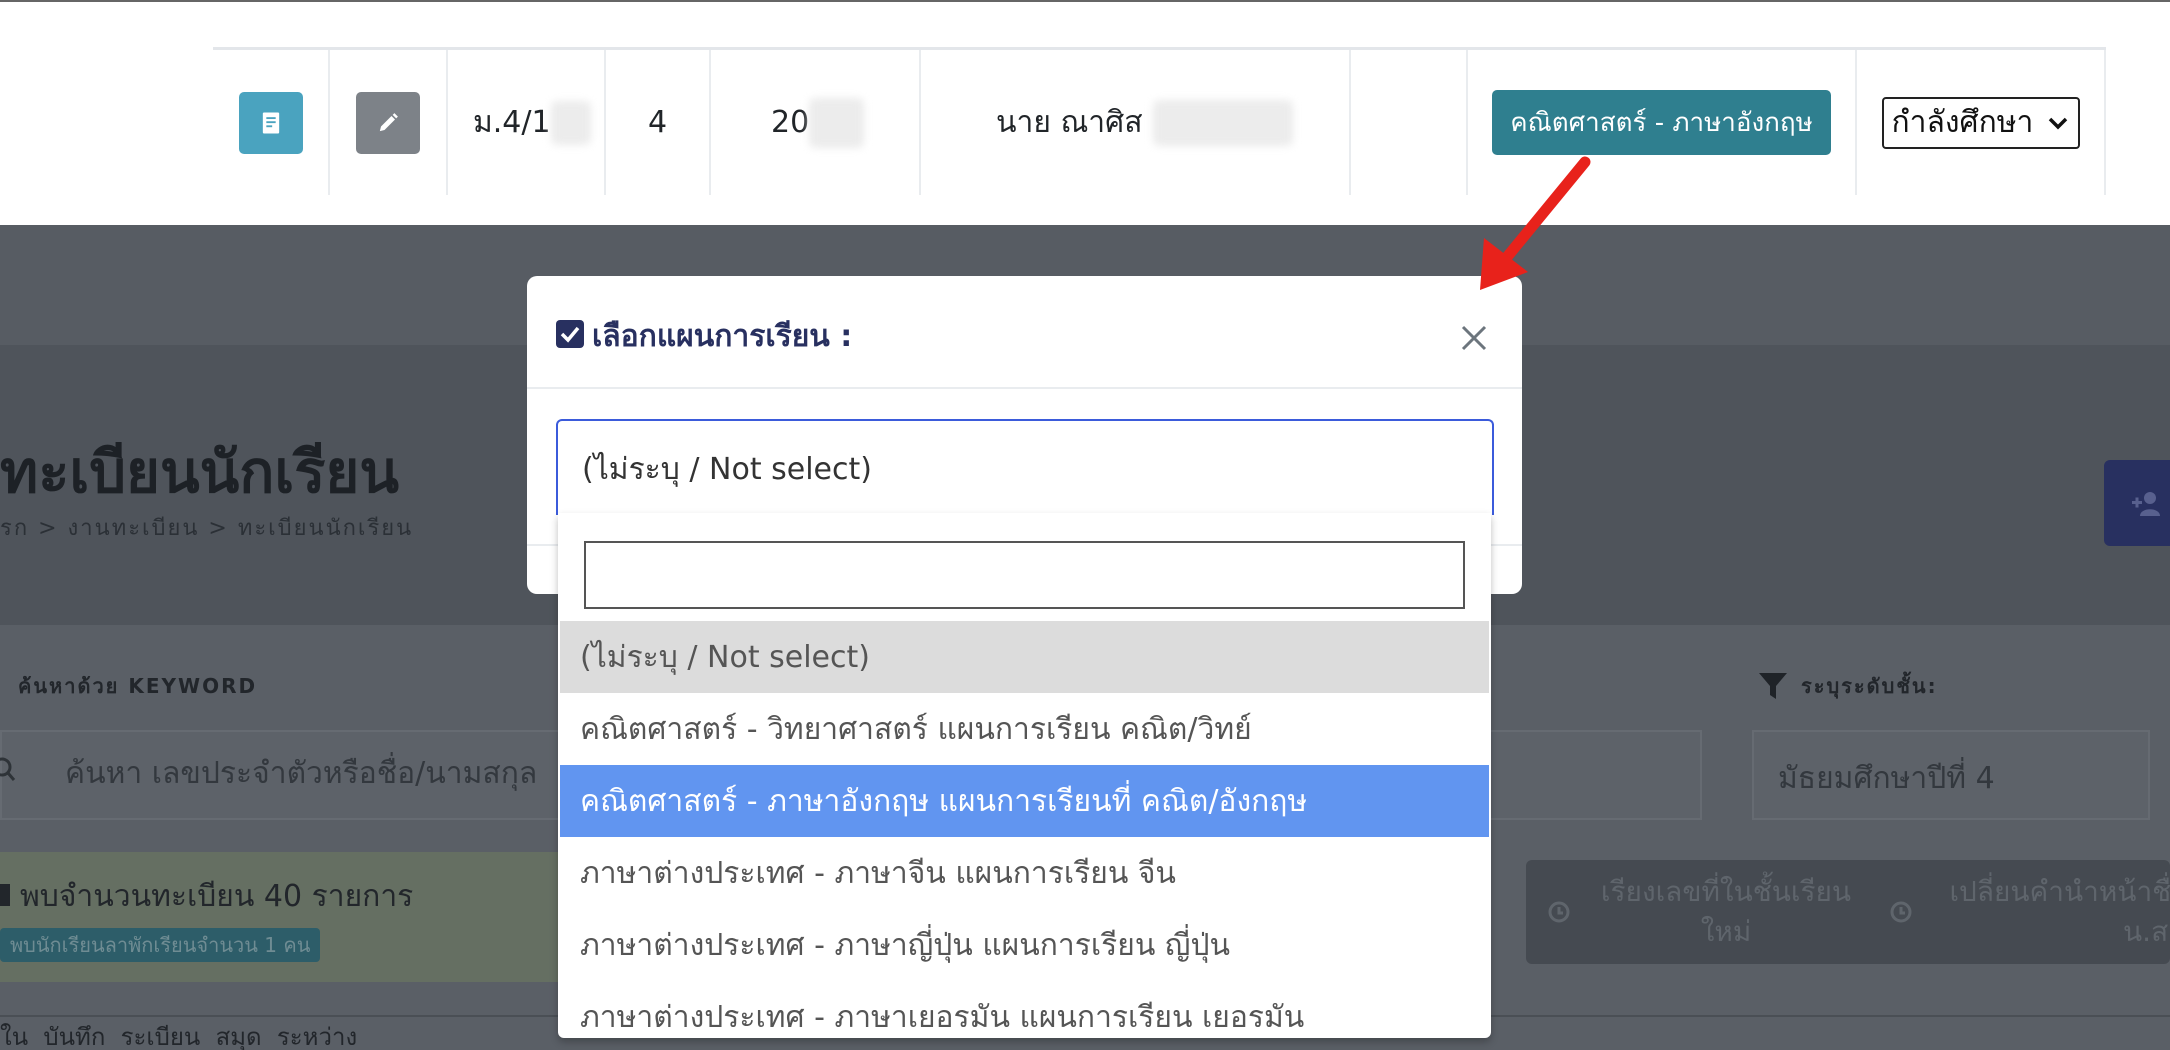 The image size is (2170, 1050). What do you see at coordinates (1024, 575) in the screenshot?
I see `dropdown-search-input` at bounding box center [1024, 575].